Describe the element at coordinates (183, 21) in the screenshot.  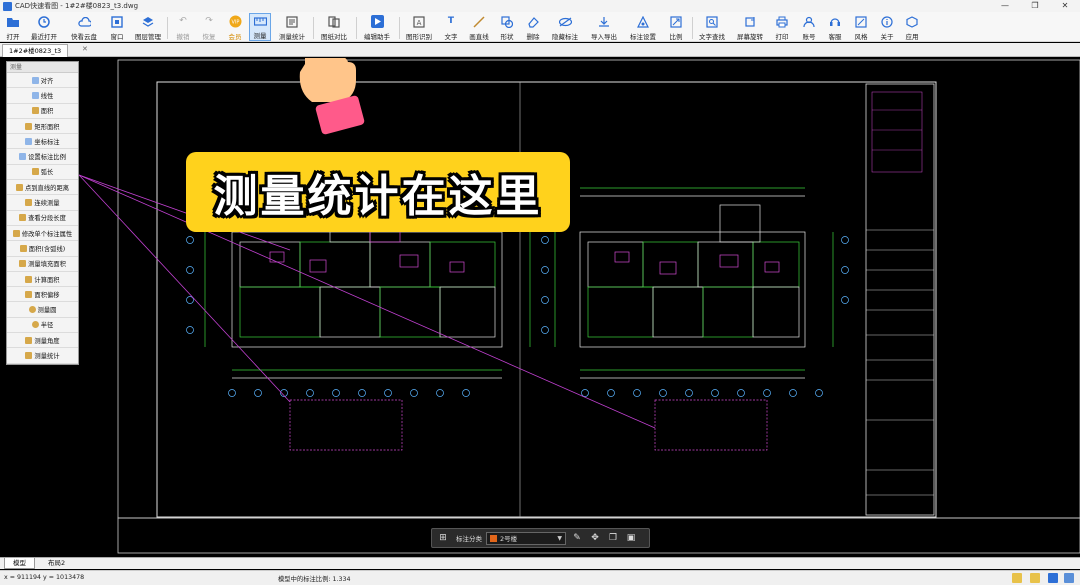
I see `undo-icon: ↶` at that location.